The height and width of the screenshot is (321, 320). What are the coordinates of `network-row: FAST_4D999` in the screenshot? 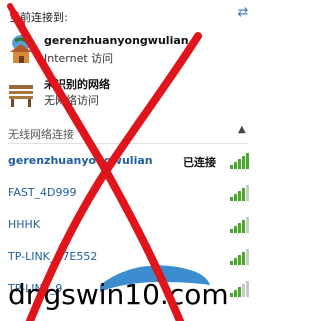 It's located at (128, 194).